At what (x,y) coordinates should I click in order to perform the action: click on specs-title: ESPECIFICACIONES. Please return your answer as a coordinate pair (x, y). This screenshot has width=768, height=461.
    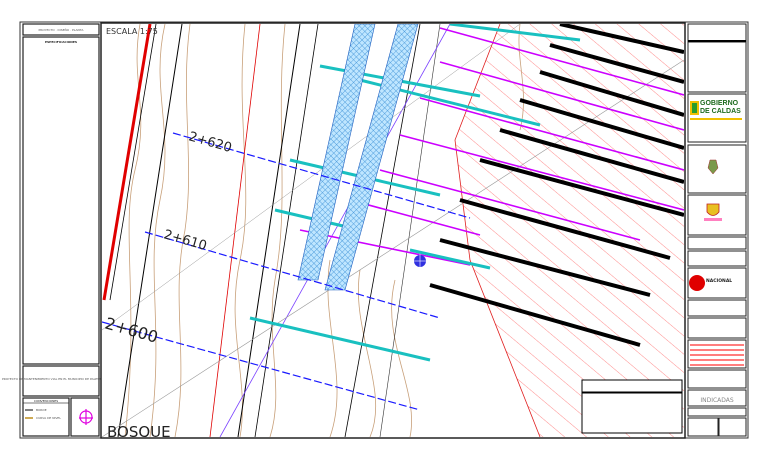
    Looking at the image, I should click on (61, 42).